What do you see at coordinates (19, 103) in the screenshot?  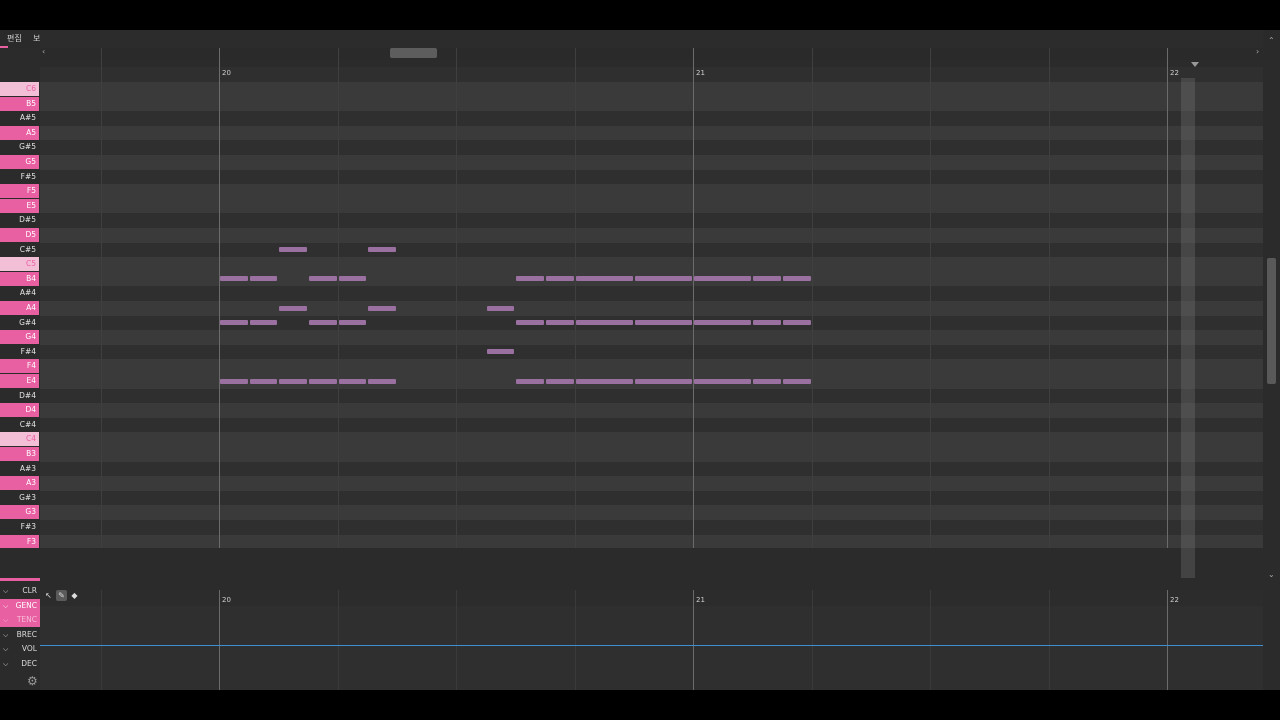 I see `piano-key: B5` at bounding box center [19, 103].